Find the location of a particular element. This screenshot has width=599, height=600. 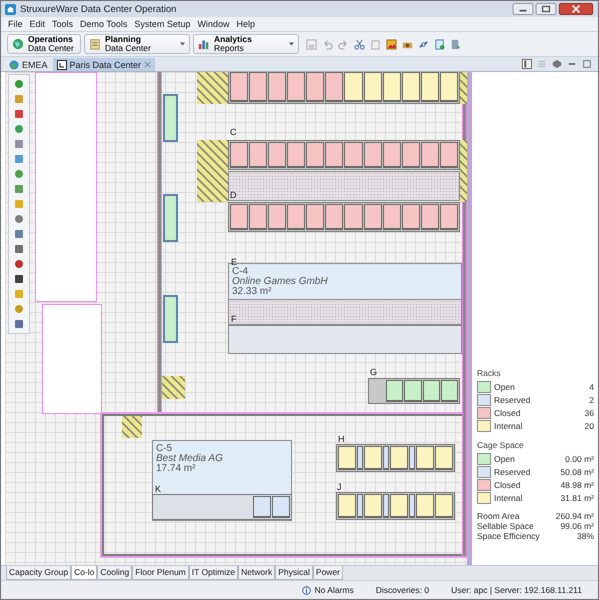

legend-heading: Racks is located at coordinates (489, 373).